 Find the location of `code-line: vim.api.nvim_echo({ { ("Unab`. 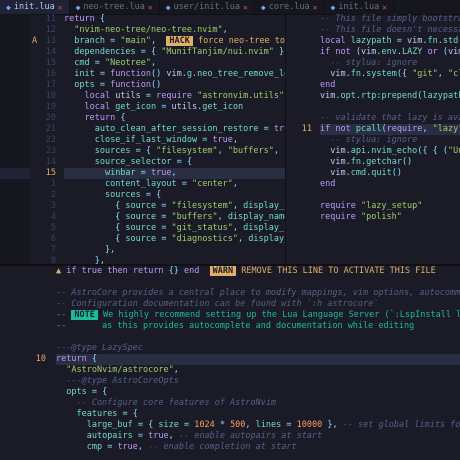

code-line: vim.api.nvim_echo({ { ("Unab is located at coordinates (390, 151).